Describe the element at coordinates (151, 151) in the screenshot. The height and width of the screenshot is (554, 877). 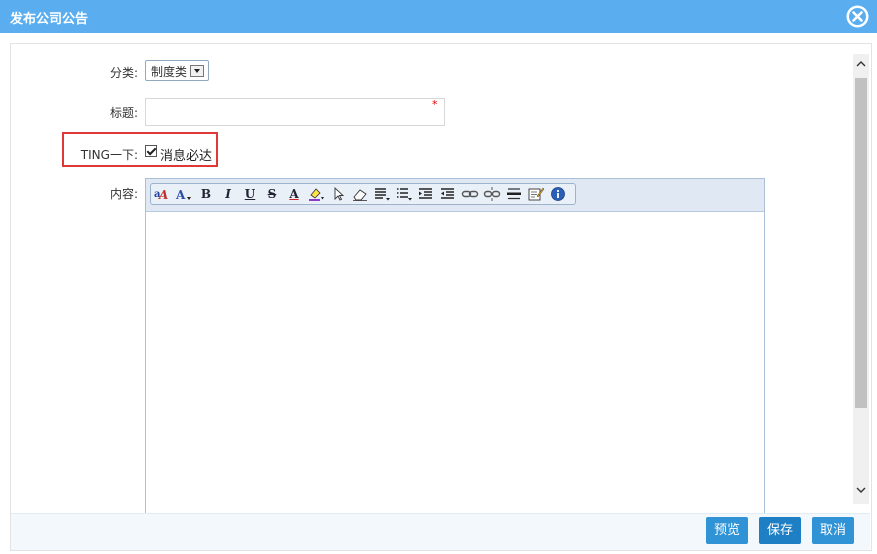
I see `ting-checkbox` at that location.